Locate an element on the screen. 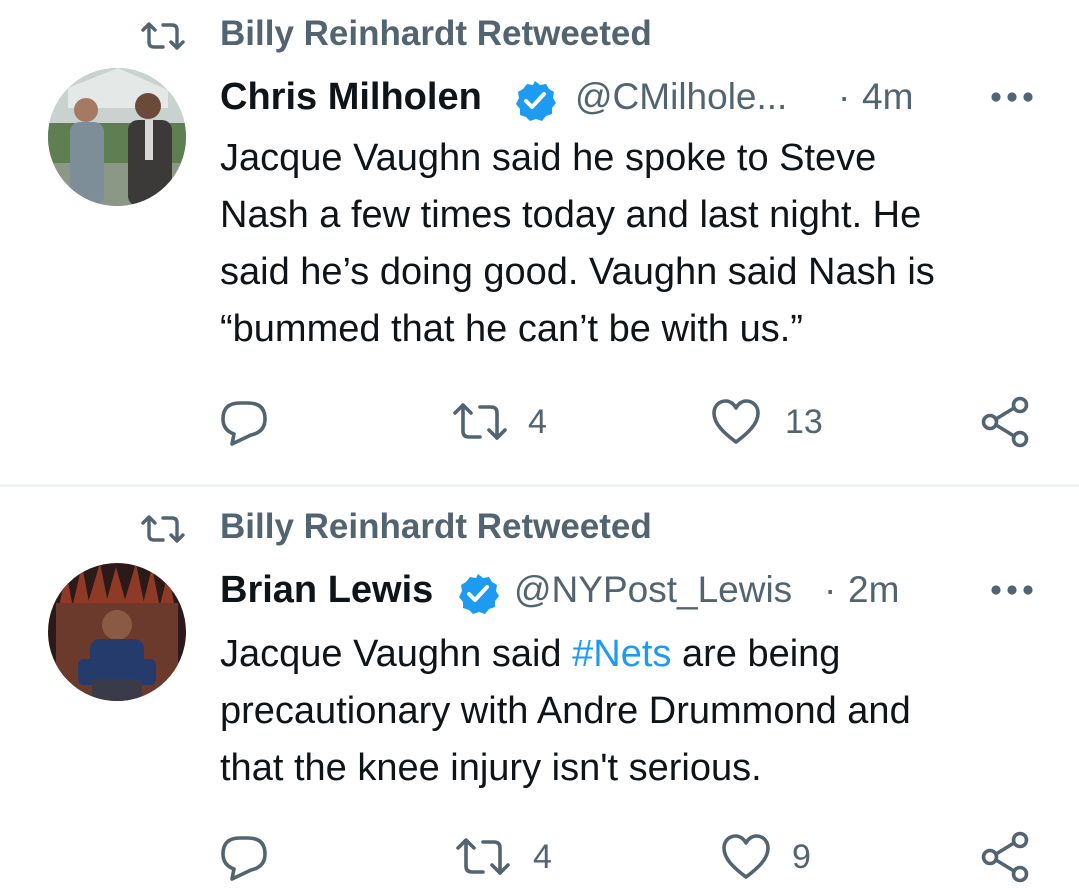 The image size is (1079, 894). tweet-text-line: “bummed that he can’t be with us.” is located at coordinates (511, 329).